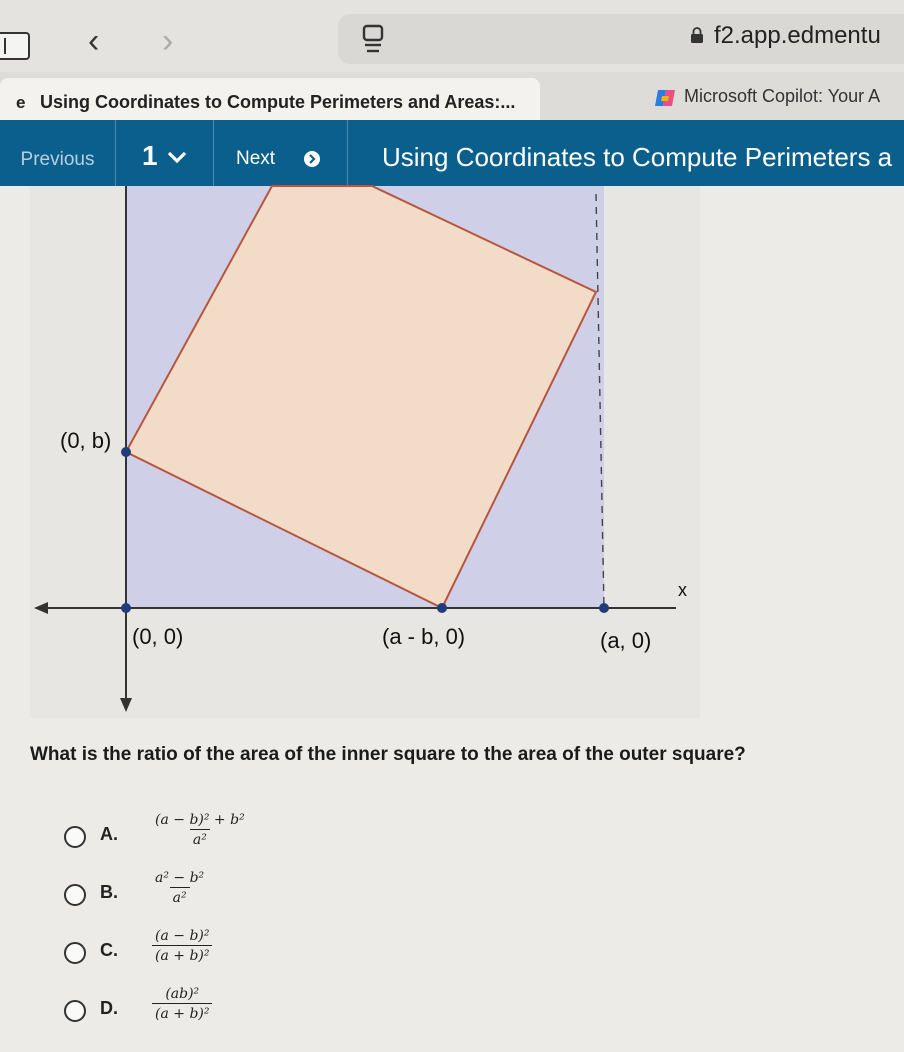 This screenshot has width=904, height=1052. What do you see at coordinates (442, 608) in the screenshot?
I see `point-a-minus-b` at bounding box center [442, 608].